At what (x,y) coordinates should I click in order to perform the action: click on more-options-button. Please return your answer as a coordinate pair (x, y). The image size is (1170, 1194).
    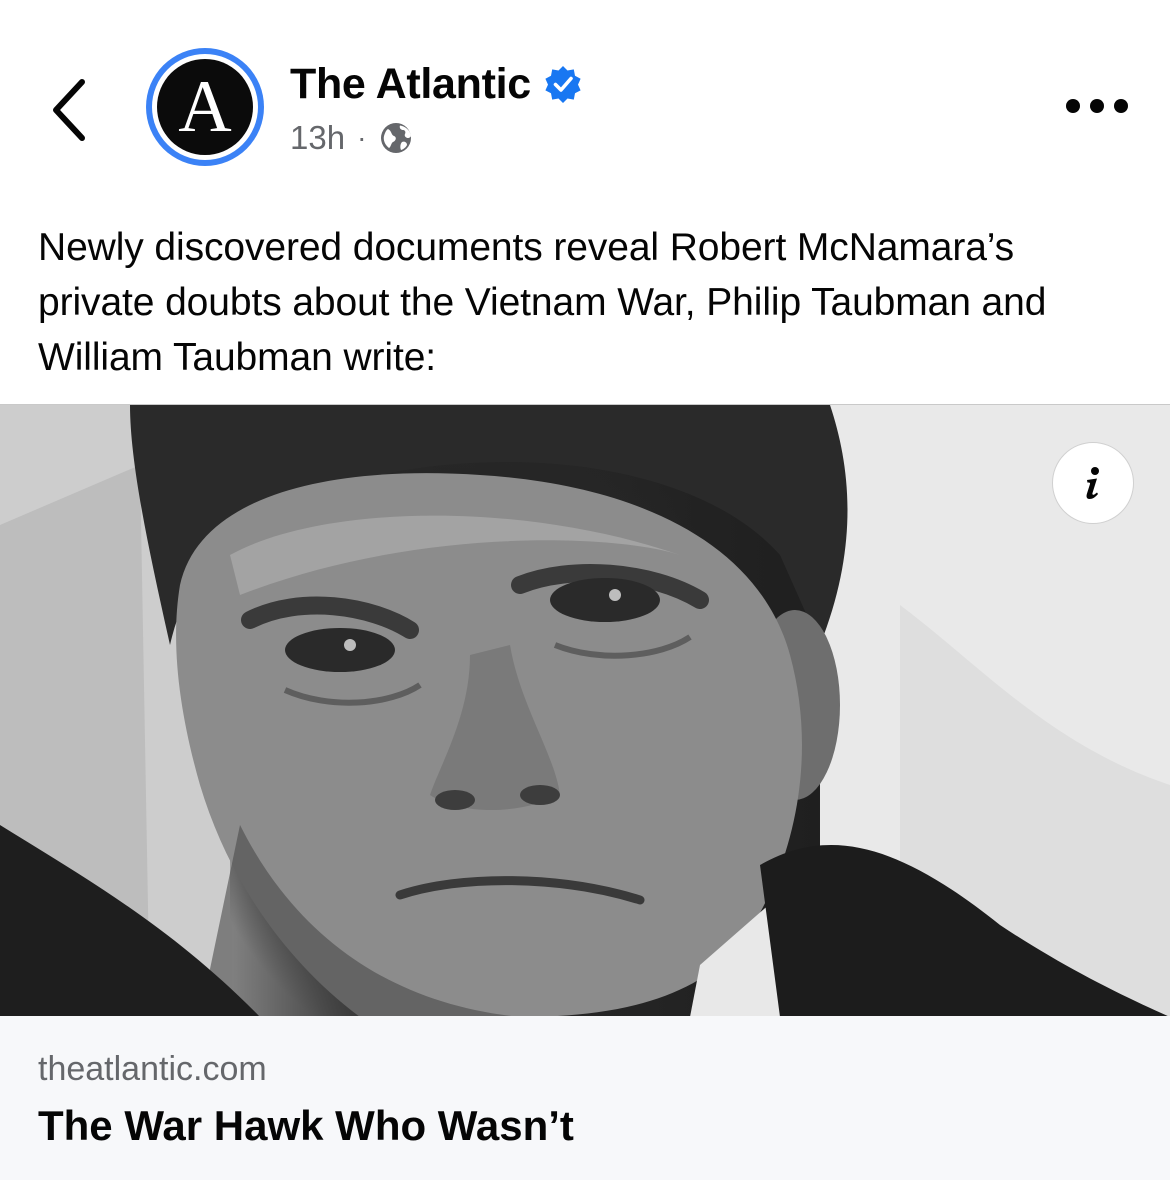
    Looking at the image, I should click on (1097, 106).